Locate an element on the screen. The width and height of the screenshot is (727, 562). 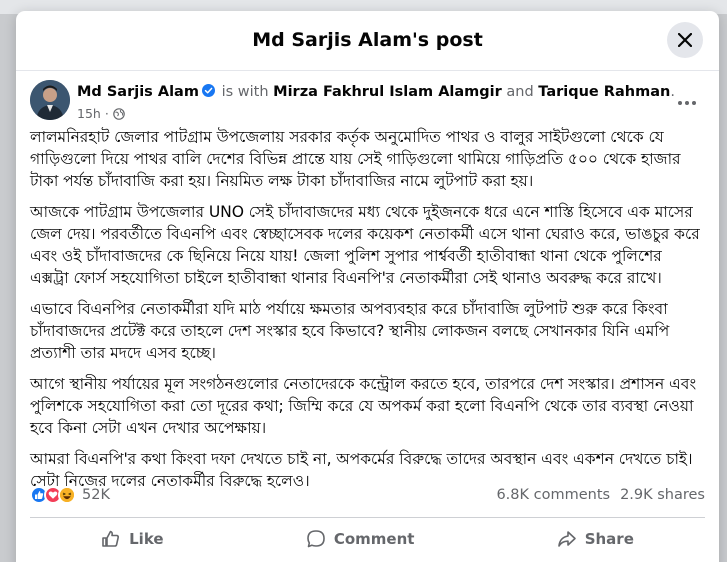
more-options-button is located at coordinates (687, 103).